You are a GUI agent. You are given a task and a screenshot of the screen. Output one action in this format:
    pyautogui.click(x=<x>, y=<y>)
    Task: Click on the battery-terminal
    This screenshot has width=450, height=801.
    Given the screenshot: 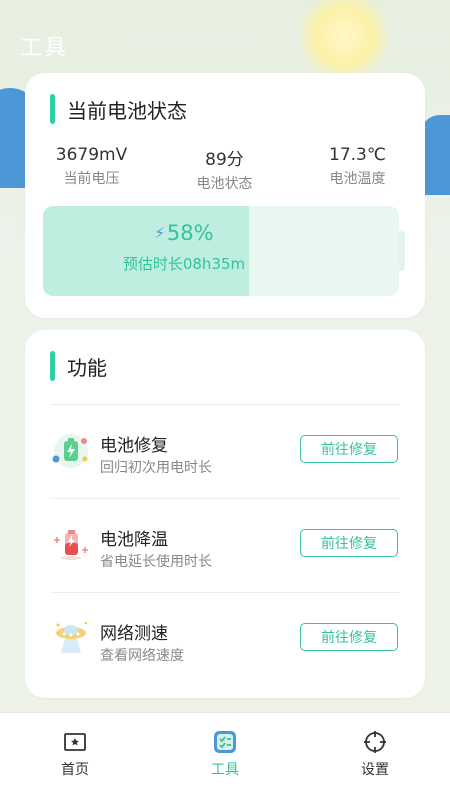 What is the action you would take?
    pyautogui.click(x=402, y=251)
    